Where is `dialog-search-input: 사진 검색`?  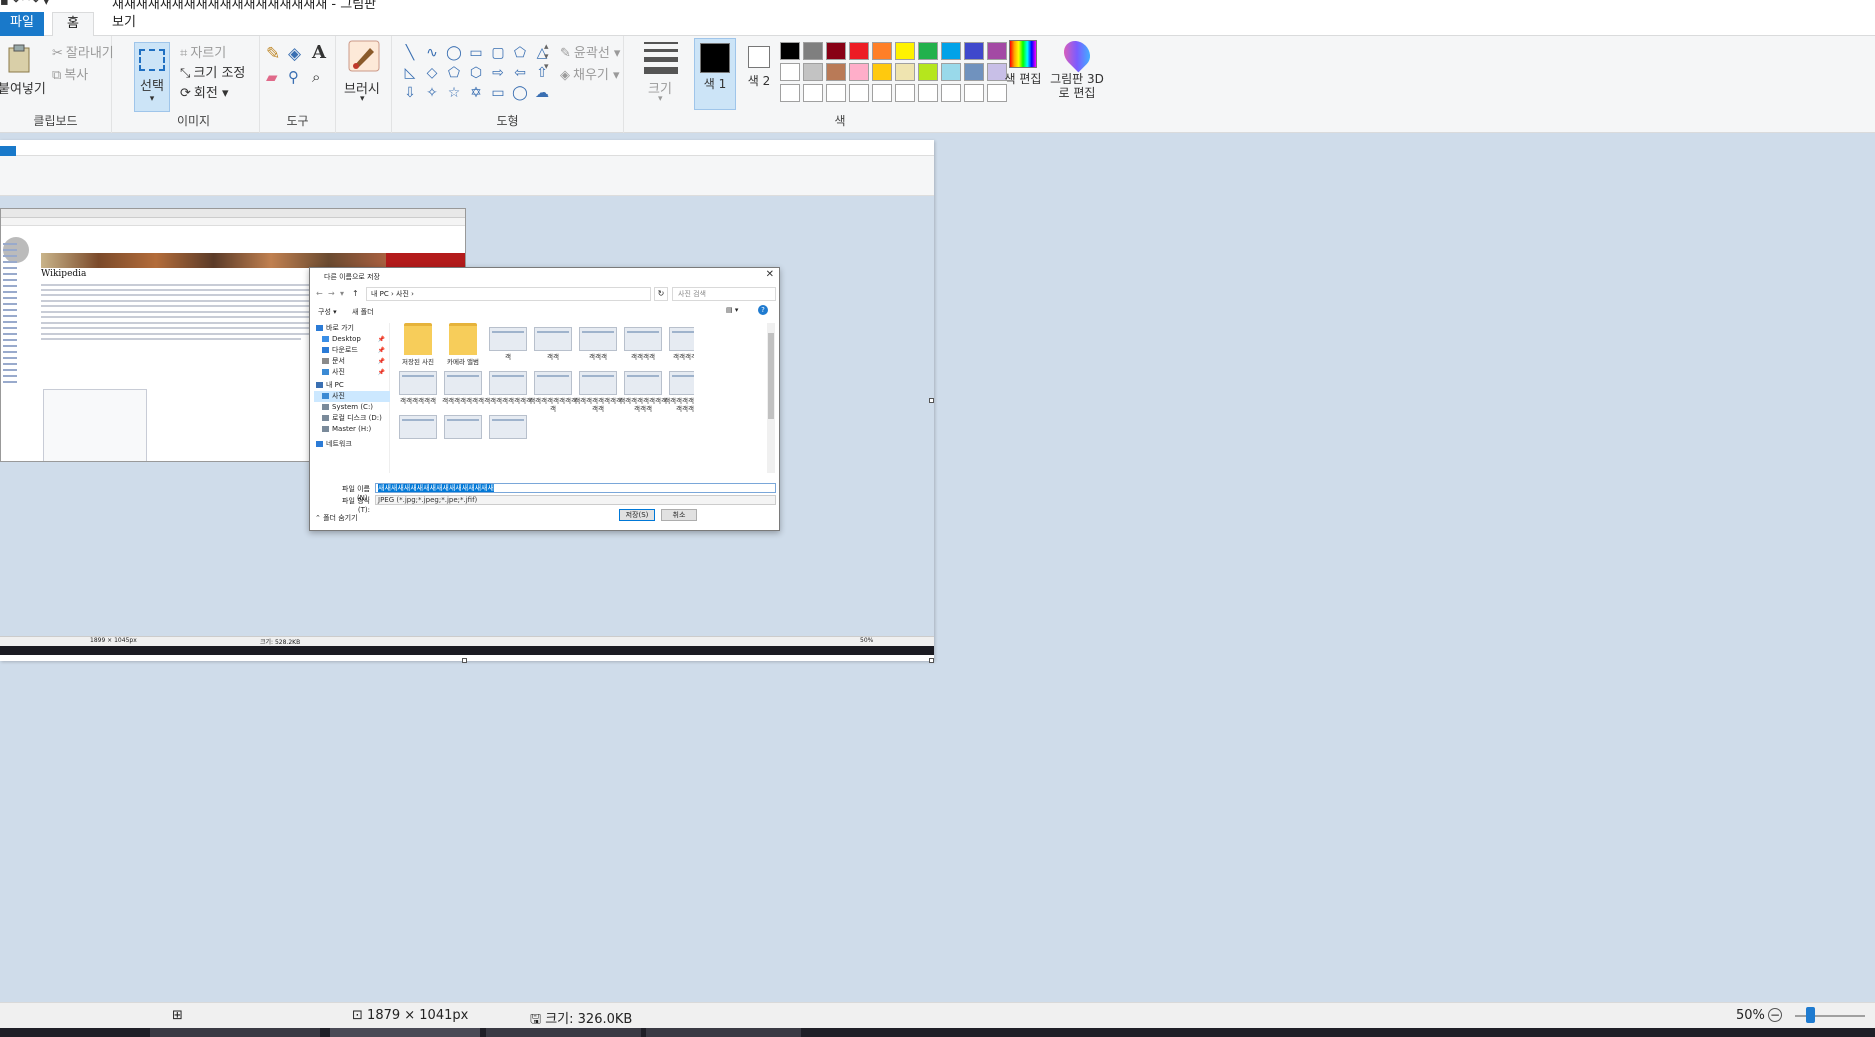 dialog-search-input: 사진 검색 is located at coordinates (724, 294).